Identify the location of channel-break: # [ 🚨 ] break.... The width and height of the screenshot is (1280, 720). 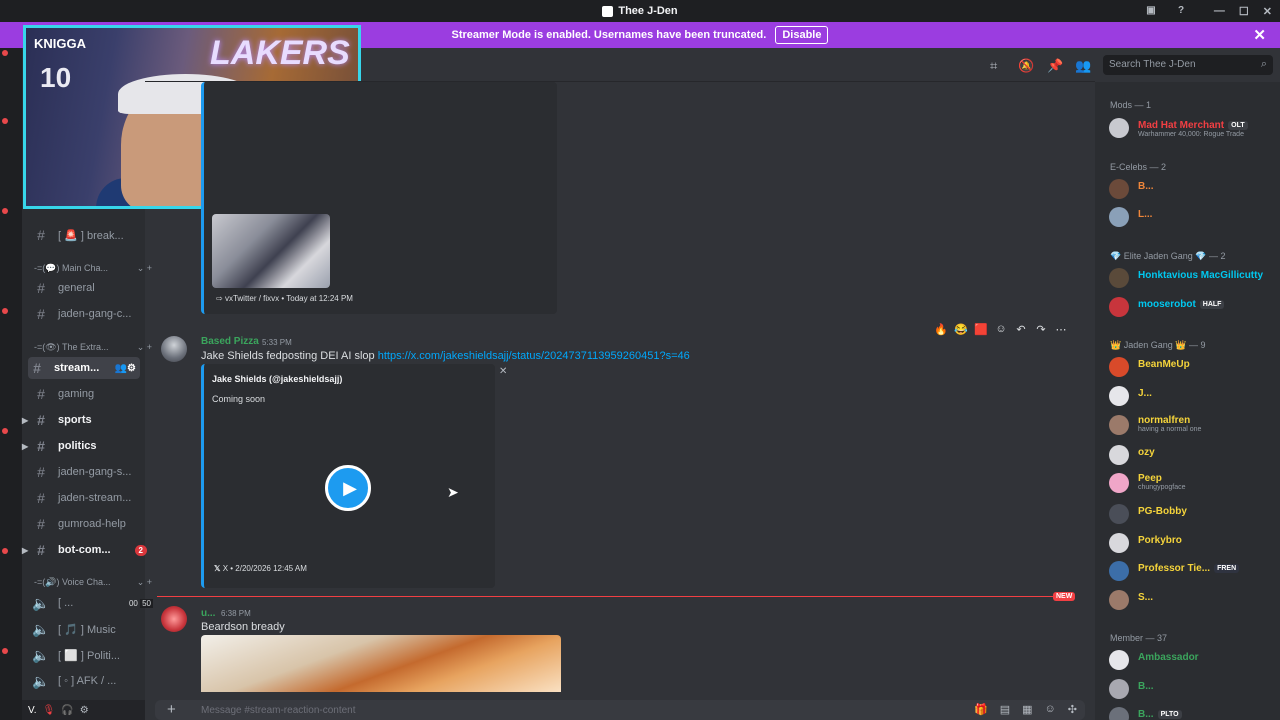
(94, 235).